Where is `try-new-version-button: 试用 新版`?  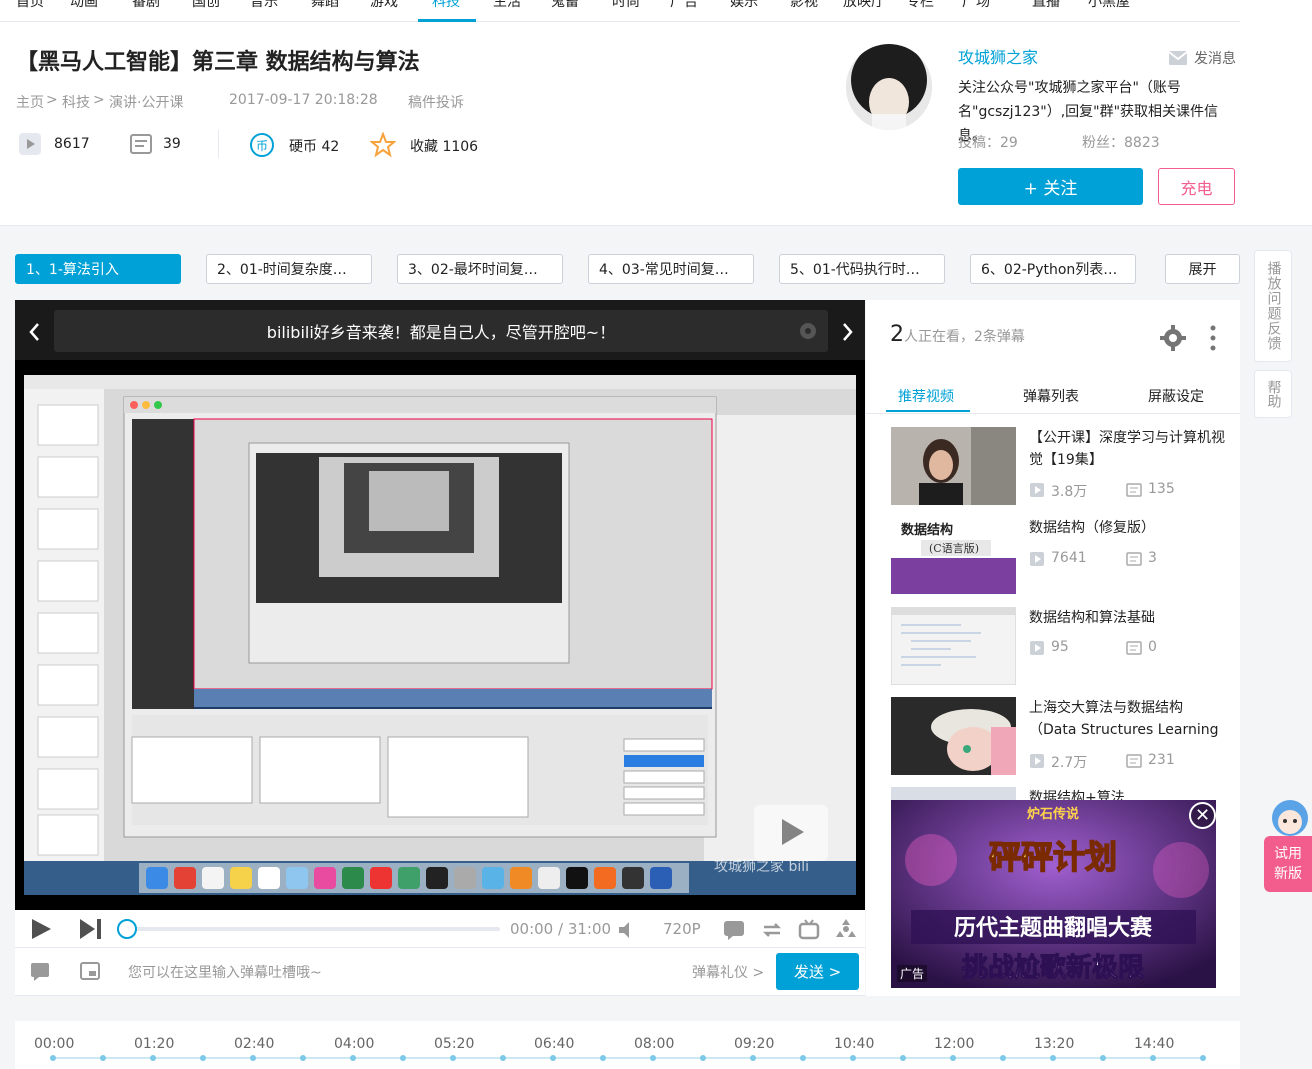 try-new-version-button: 试用 新版 is located at coordinates (1288, 864).